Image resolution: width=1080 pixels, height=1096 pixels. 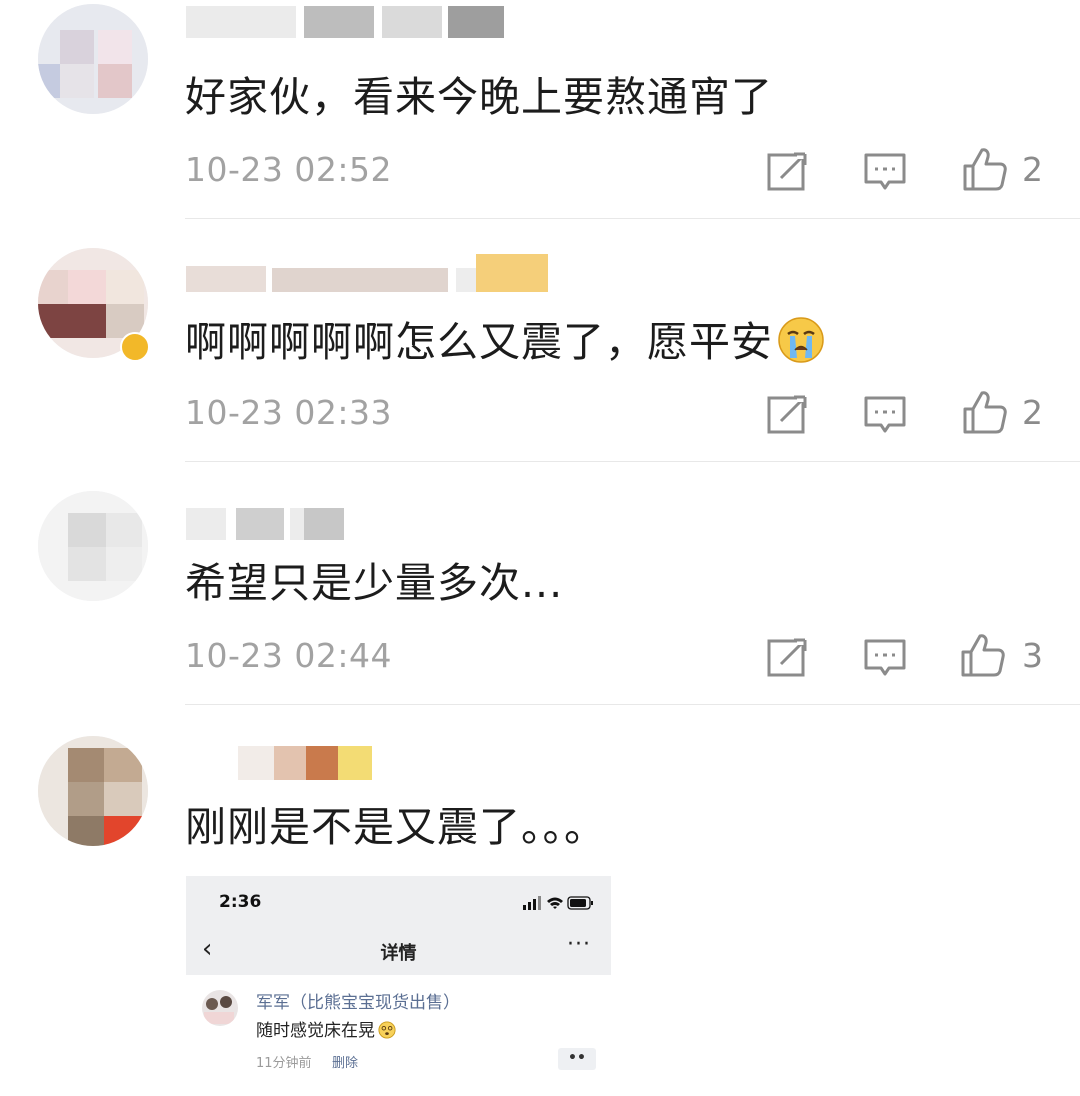 I want to click on embedded-post-text: 随时感觉床在晃, so click(x=326, y=1028).